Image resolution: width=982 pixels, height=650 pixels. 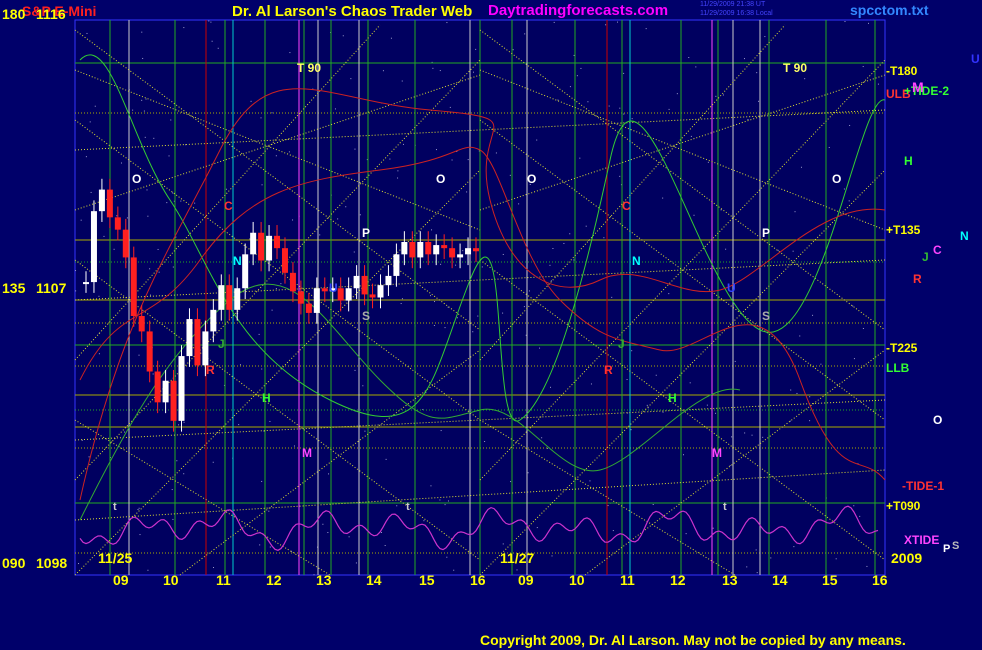 I want to click on legend-planet: U, so click(x=975, y=59).